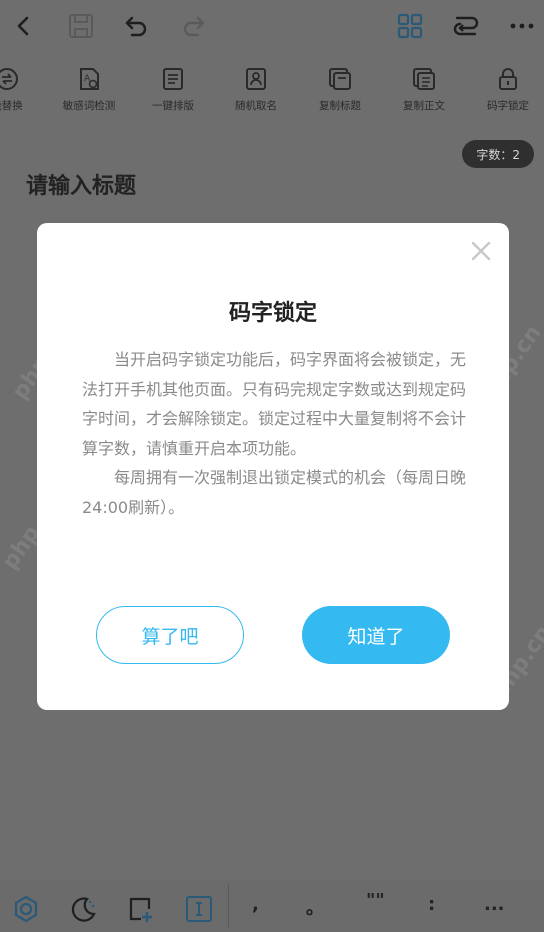 The image size is (544, 932). What do you see at coordinates (255, 904) in the screenshot?
I see `punct-comma: ,` at bounding box center [255, 904].